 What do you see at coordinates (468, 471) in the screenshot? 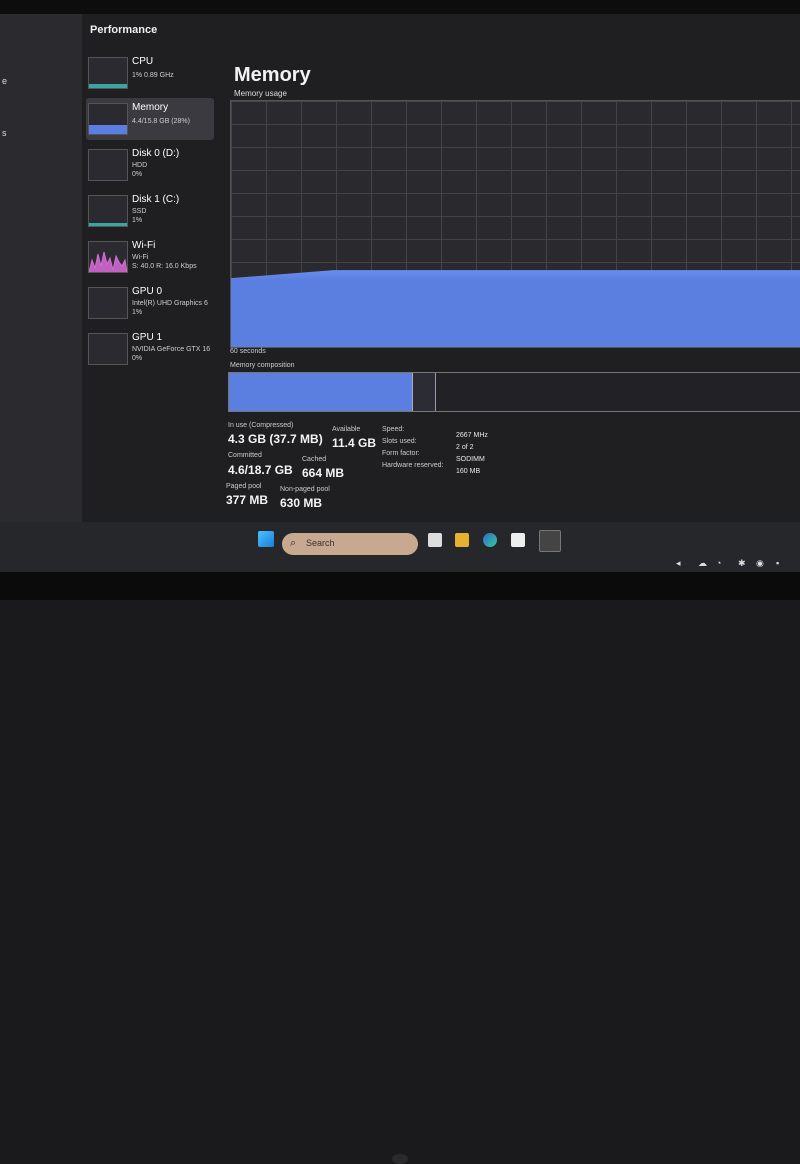
I see `hardware-reserved-value: 160 MB` at bounding box center [468, 471].